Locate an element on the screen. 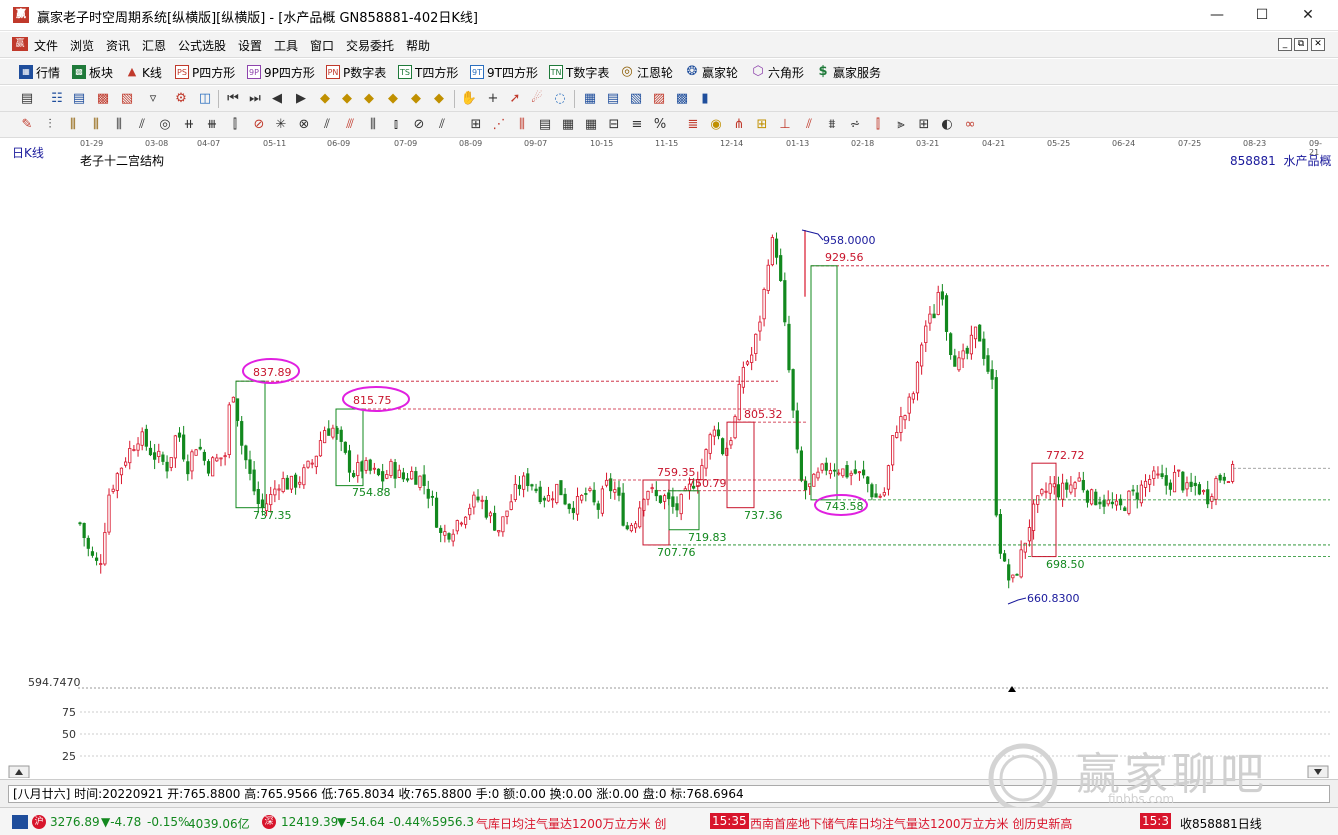 The image size is (1338, 835). menu-trade: 交易委托 is located at coordinates (370, 45).